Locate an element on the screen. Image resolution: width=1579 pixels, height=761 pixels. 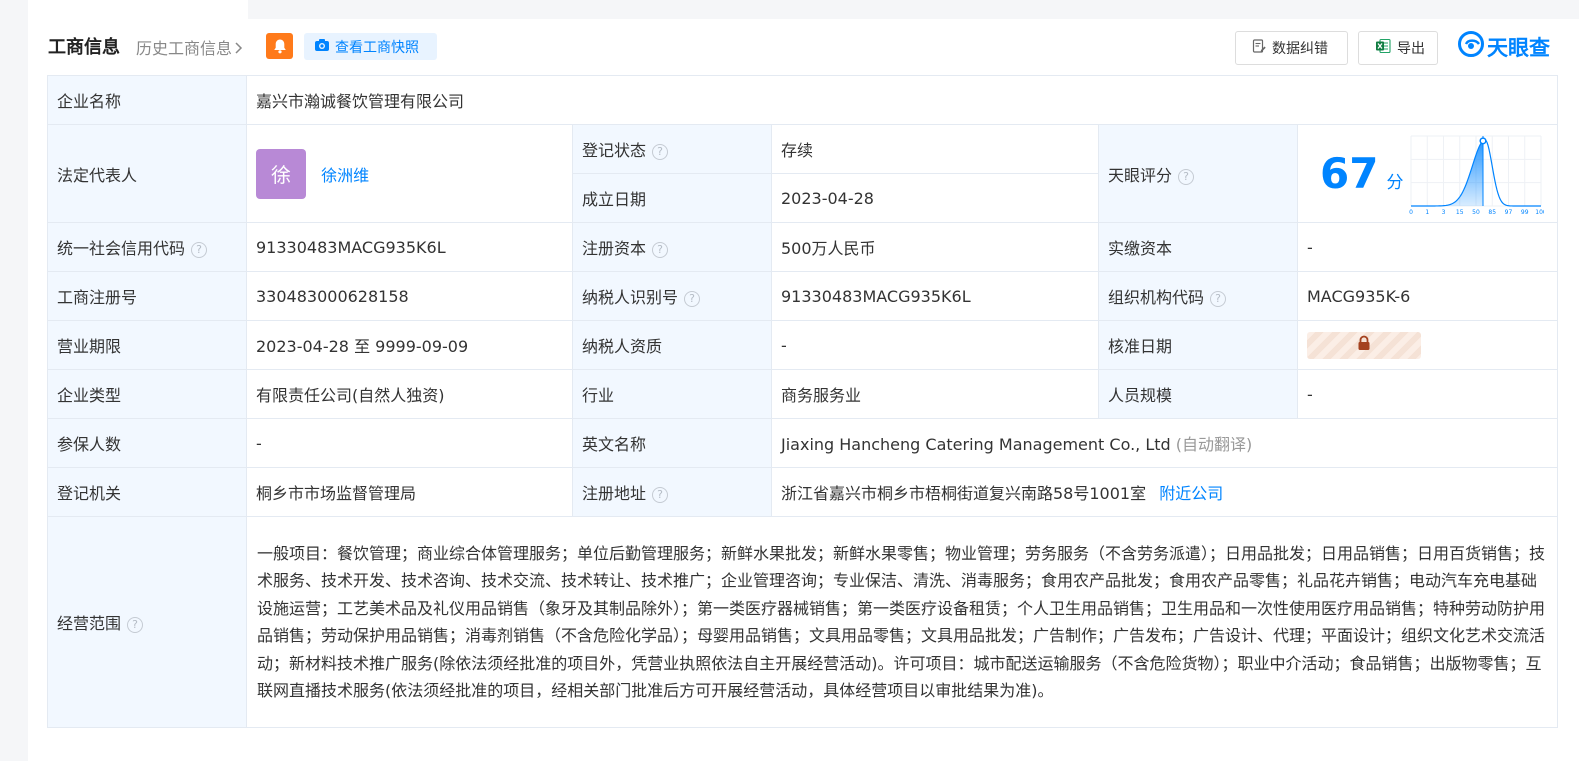
business-scope-label: 经营范围? is located at coordinates (147, 622).